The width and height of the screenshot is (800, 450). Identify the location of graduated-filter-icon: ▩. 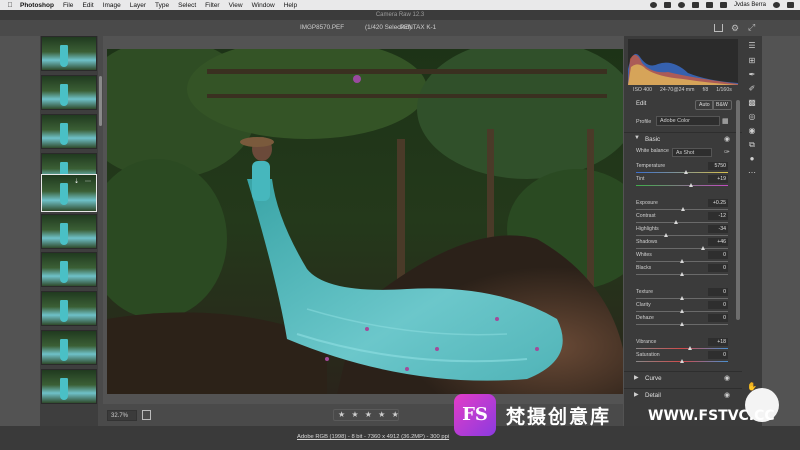
(752, 103).